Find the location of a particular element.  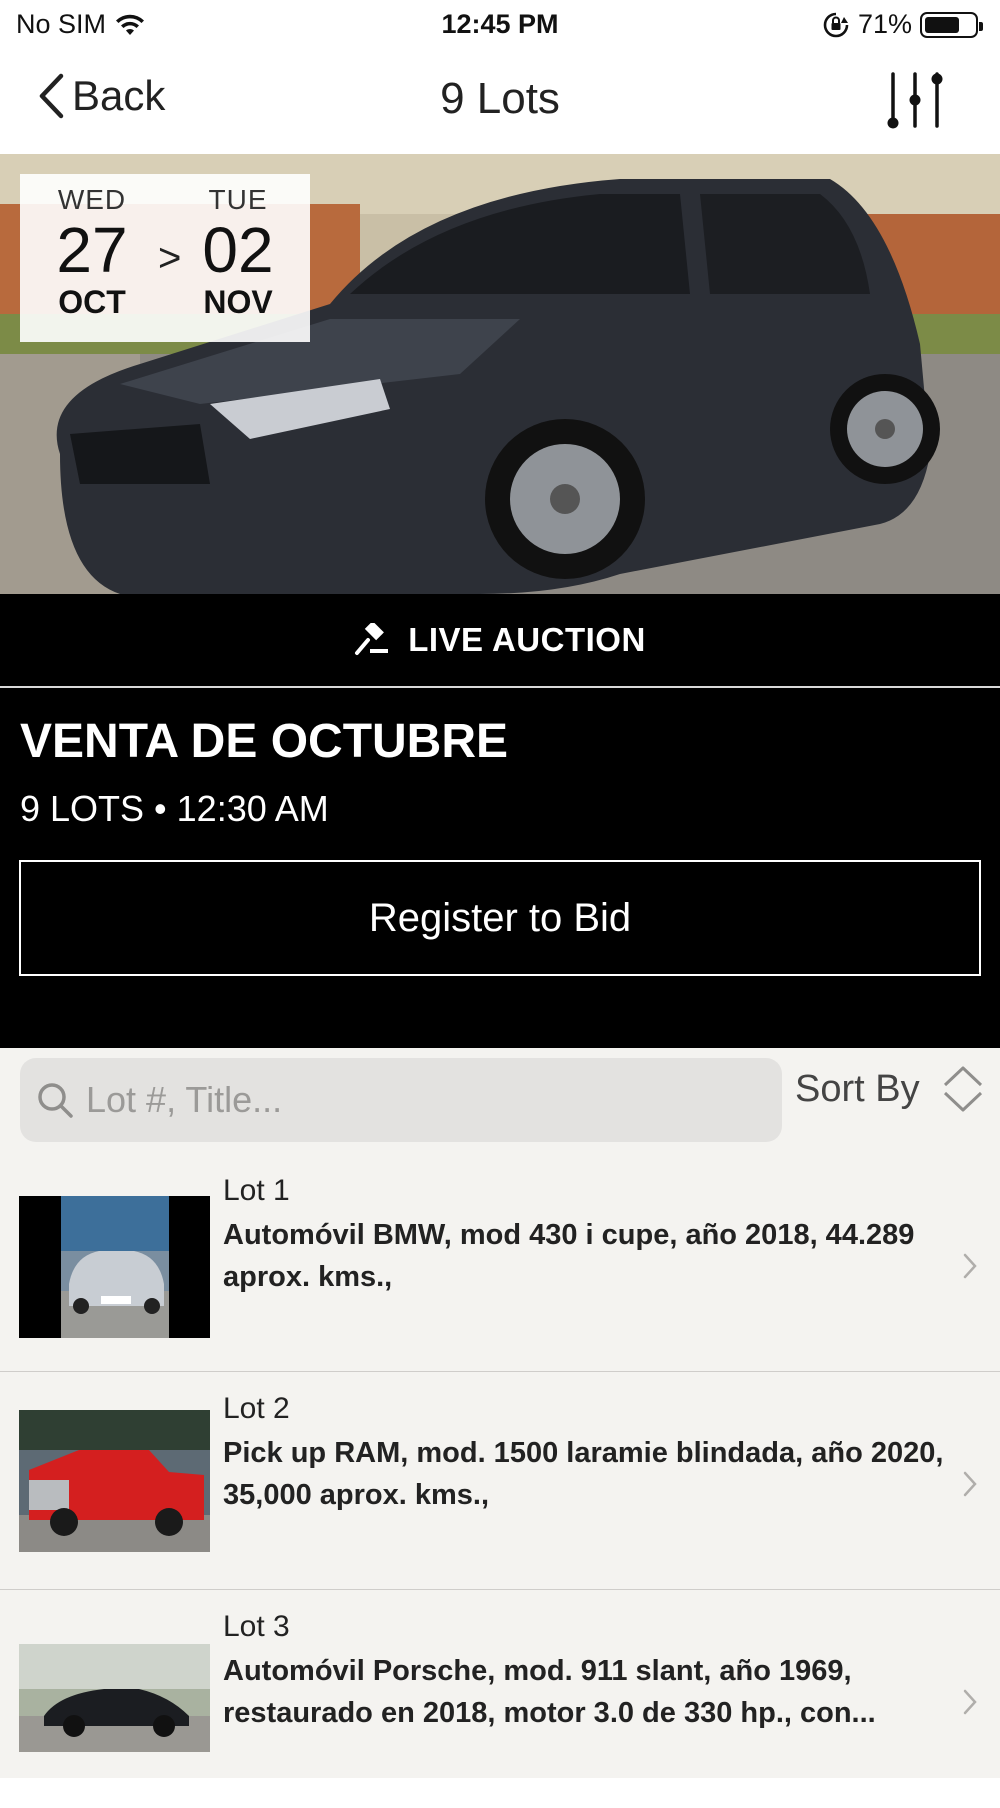

search-box is located at coordinates (401, 1100).